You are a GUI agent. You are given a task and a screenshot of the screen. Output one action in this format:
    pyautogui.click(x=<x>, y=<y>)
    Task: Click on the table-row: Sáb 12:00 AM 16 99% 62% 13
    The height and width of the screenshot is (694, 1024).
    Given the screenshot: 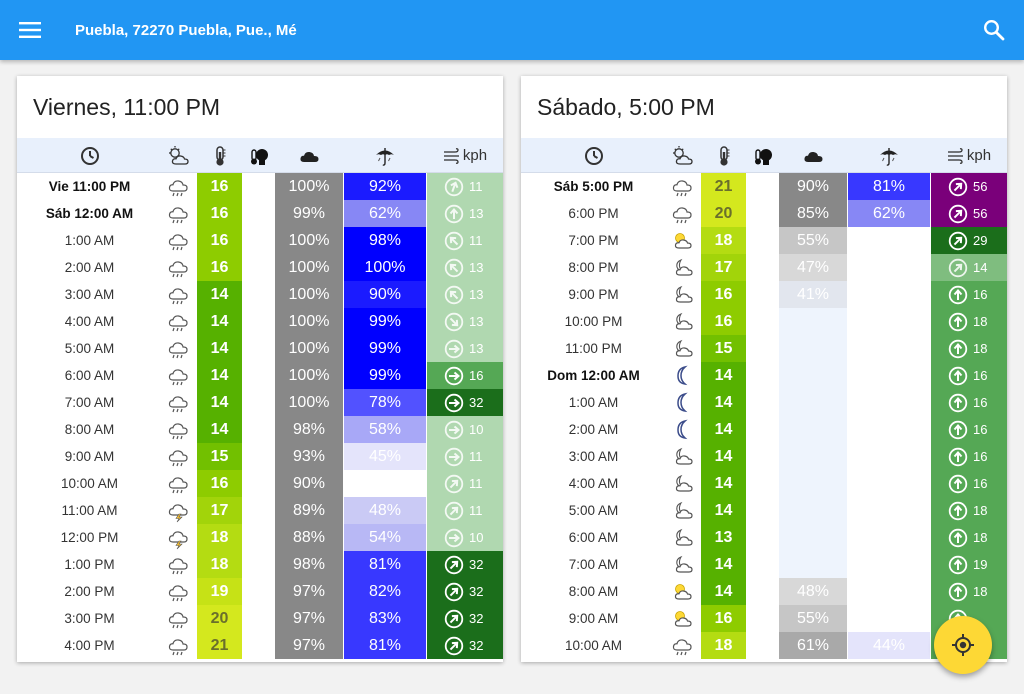 What is the action you would take?
    pyautogui.click(x=260, y=213)
    